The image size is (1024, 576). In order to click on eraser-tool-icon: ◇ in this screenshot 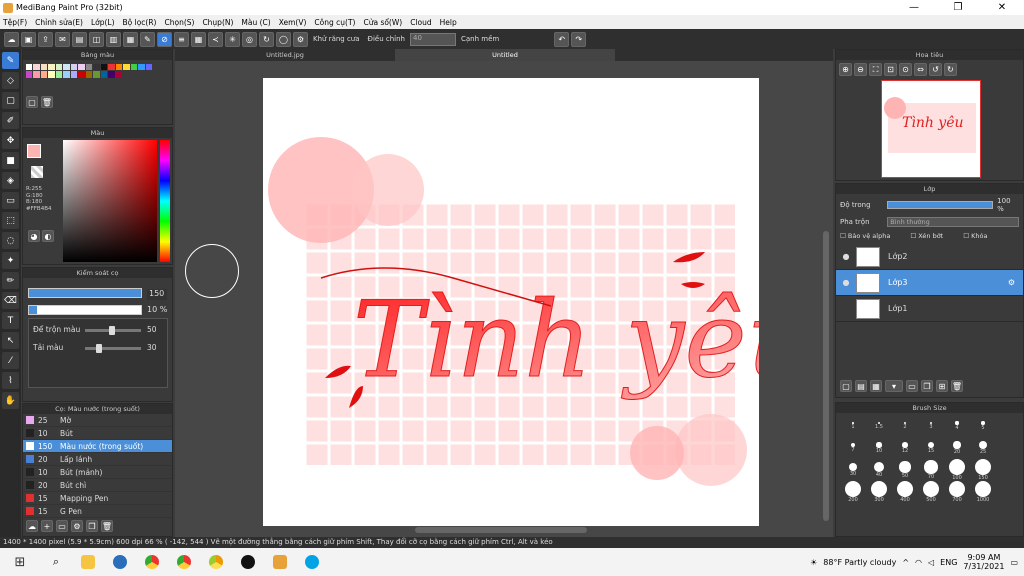, I will do `click(10, 80)`.